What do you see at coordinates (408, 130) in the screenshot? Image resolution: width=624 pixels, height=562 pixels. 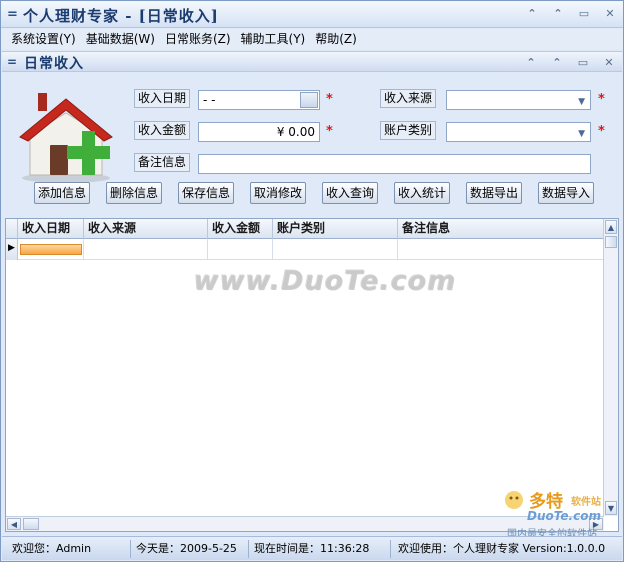 I see `account-type-label: 账户类别` at bounding box center [408, 130].